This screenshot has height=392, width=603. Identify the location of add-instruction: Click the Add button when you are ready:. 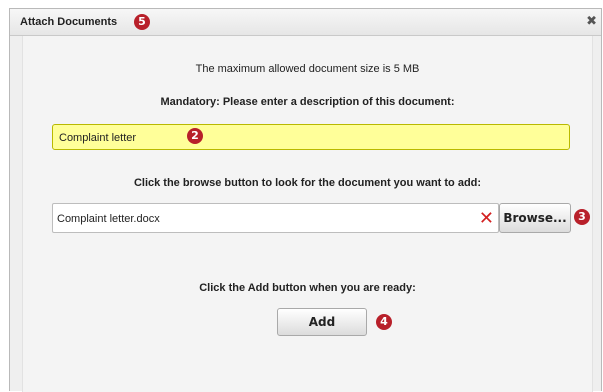
(307, 288).